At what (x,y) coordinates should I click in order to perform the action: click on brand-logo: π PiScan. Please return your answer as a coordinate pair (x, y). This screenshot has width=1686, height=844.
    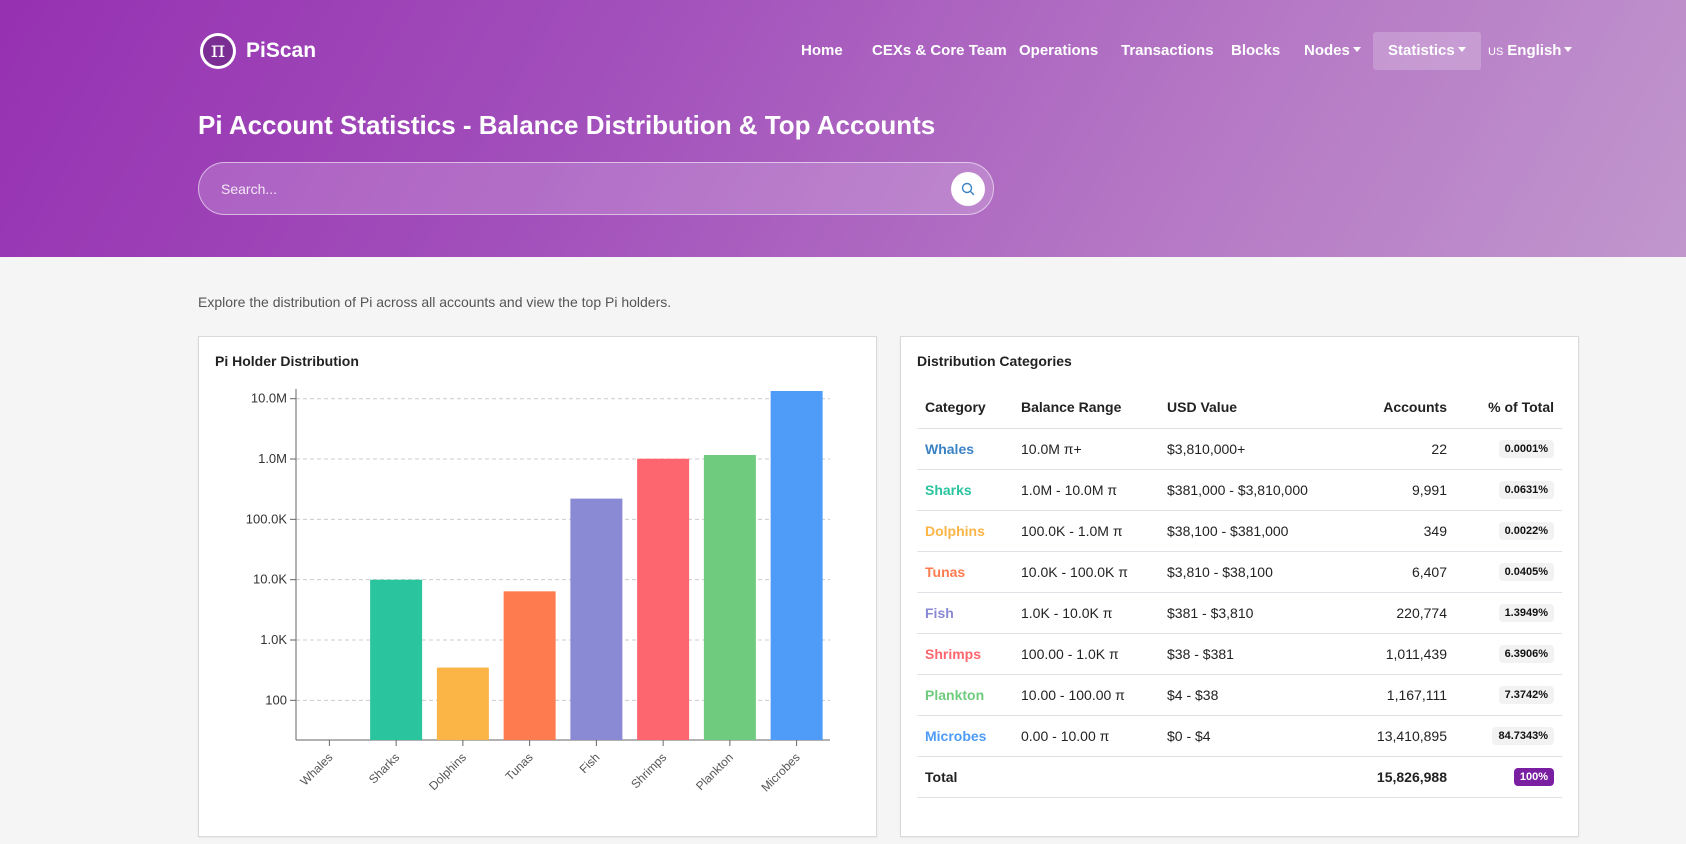
    Looking at the image, I should click on (258, 51).